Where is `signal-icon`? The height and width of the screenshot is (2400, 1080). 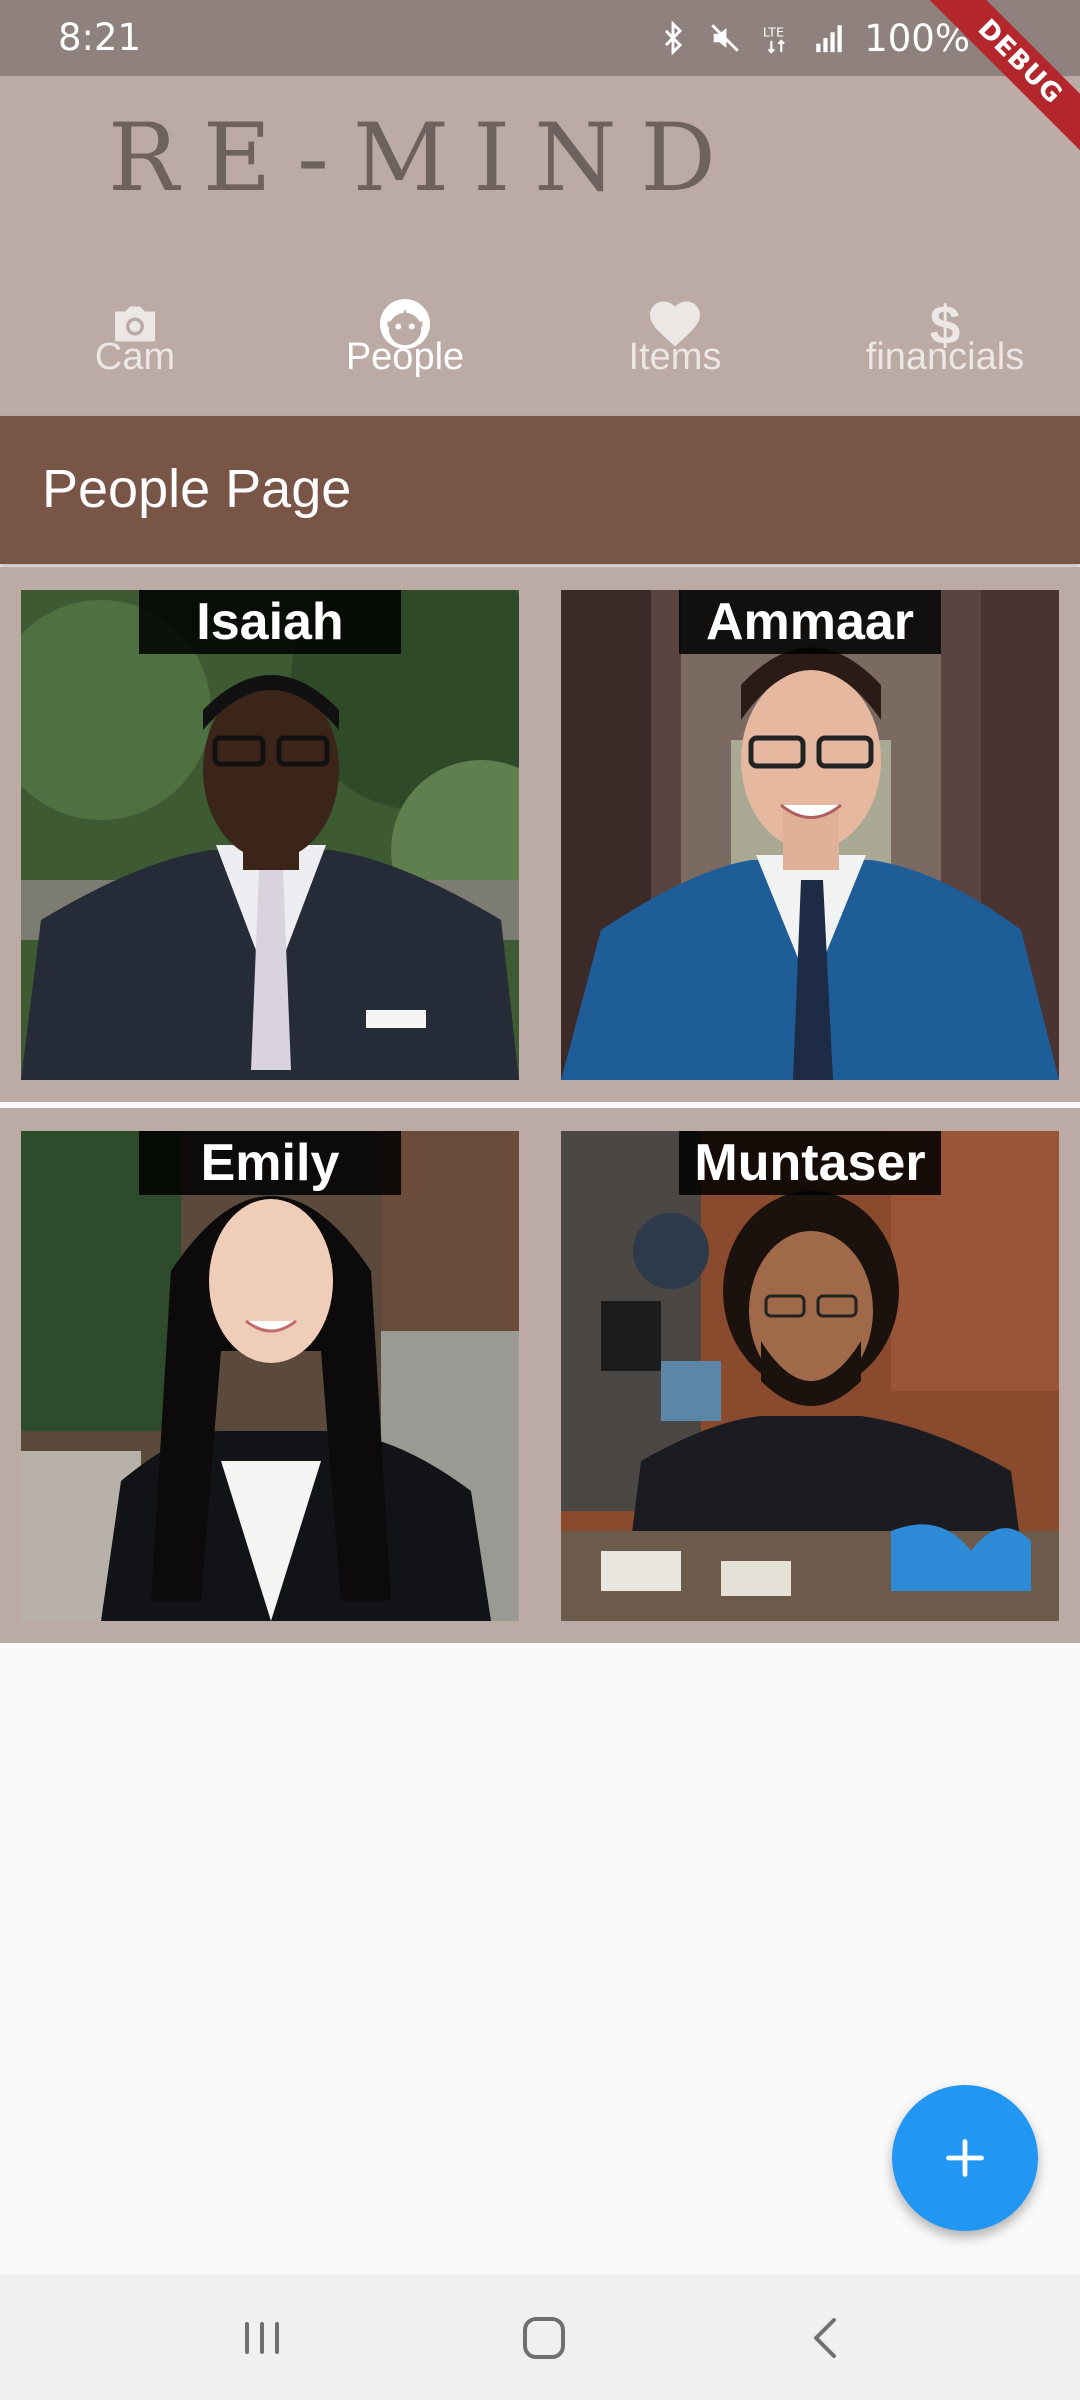 signal-icon is located at coordinates (829, 39).